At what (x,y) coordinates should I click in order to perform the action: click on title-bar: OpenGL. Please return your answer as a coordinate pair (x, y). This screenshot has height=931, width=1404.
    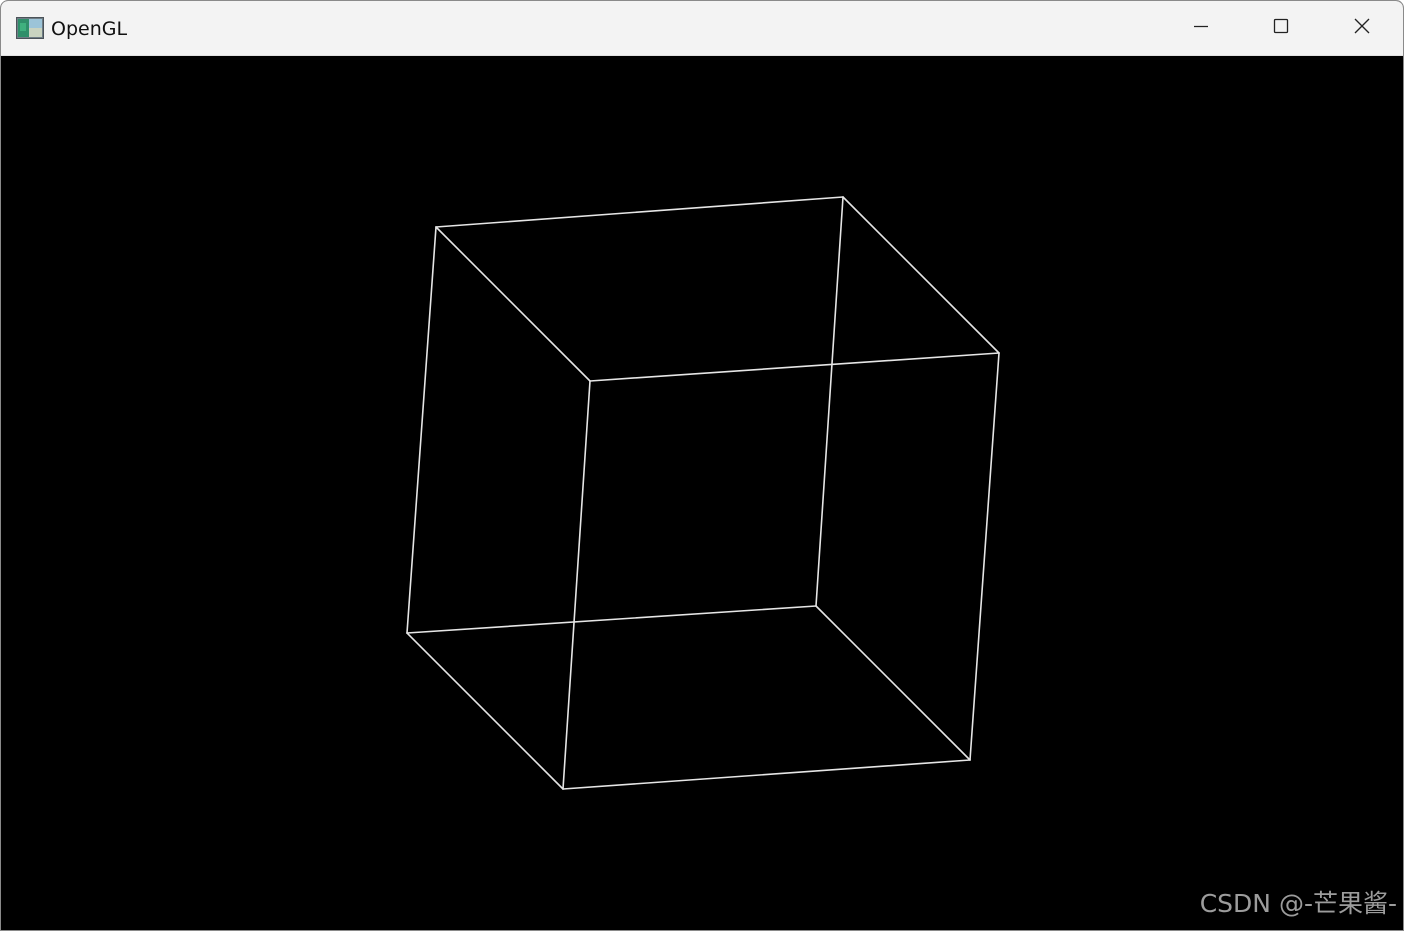
    Looking at the image, I should click on (702, 28).